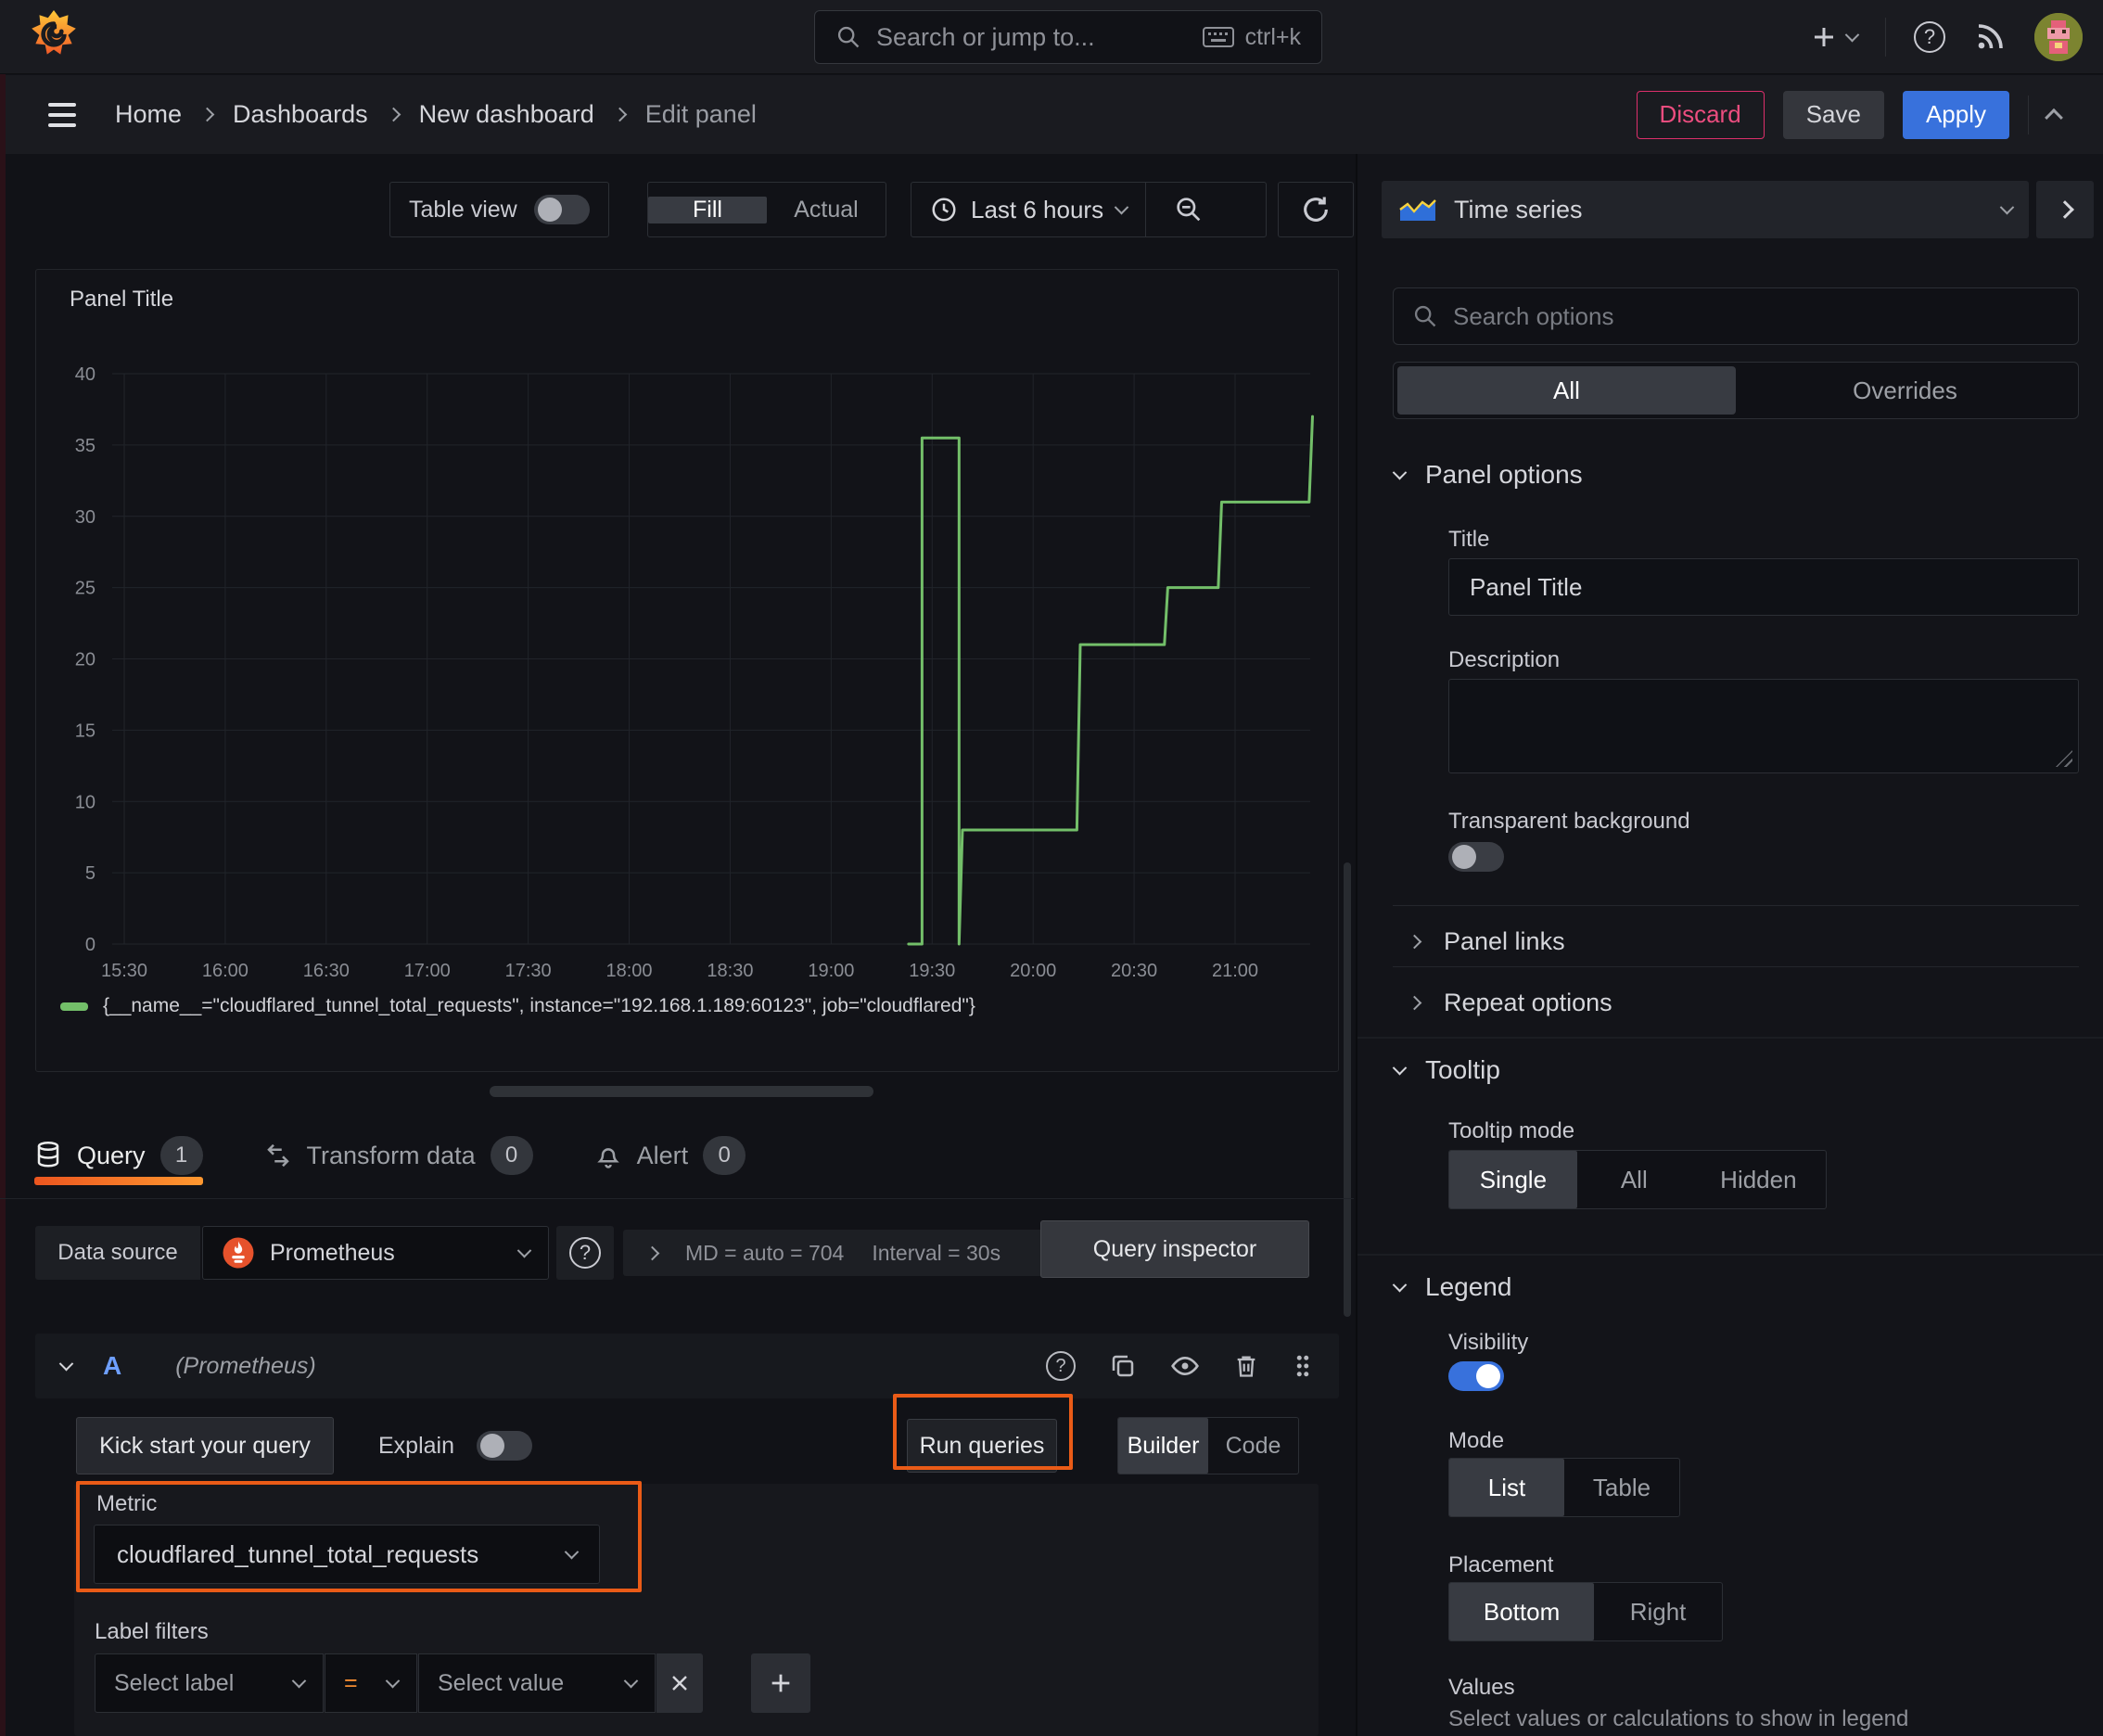  What do you see at coordinates (499, 209) in the screenshot?
I see `table-view-control: Table view` at bounding box center [499, 209].